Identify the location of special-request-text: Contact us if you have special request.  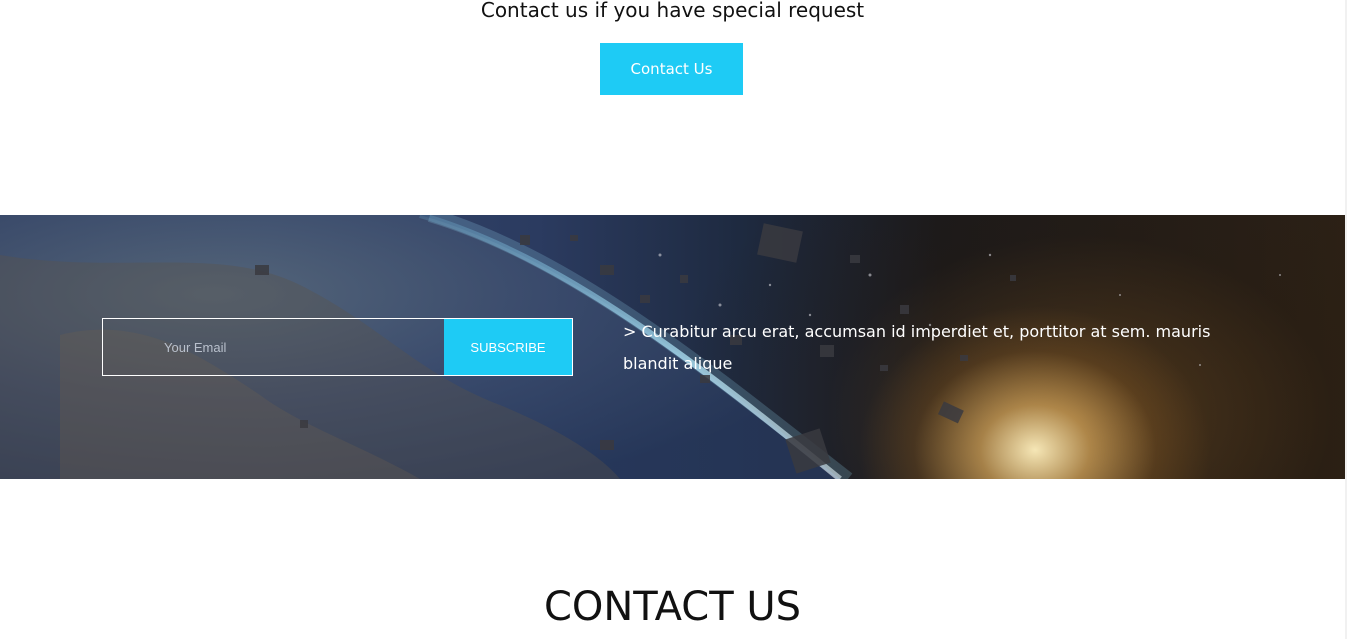
(672, 11).